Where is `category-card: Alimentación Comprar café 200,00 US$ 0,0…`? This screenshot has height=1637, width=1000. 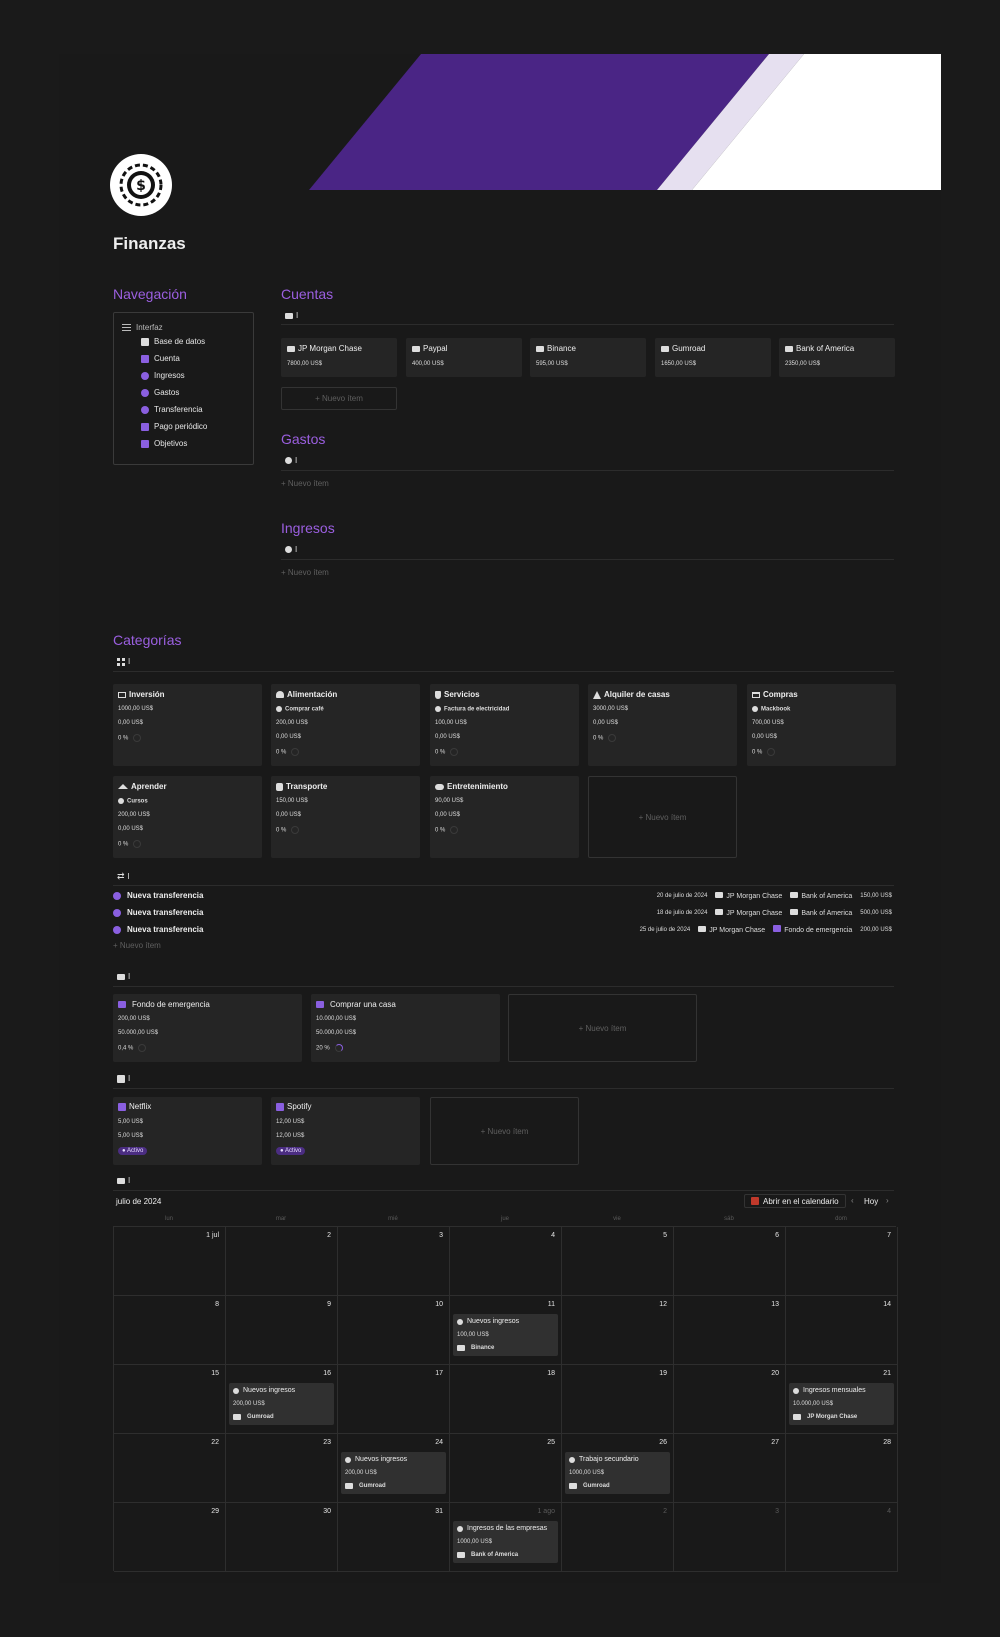
category-card: Alimentación Comprar café 200,00 US$ 0,0… is located at coordinates (345, 725).